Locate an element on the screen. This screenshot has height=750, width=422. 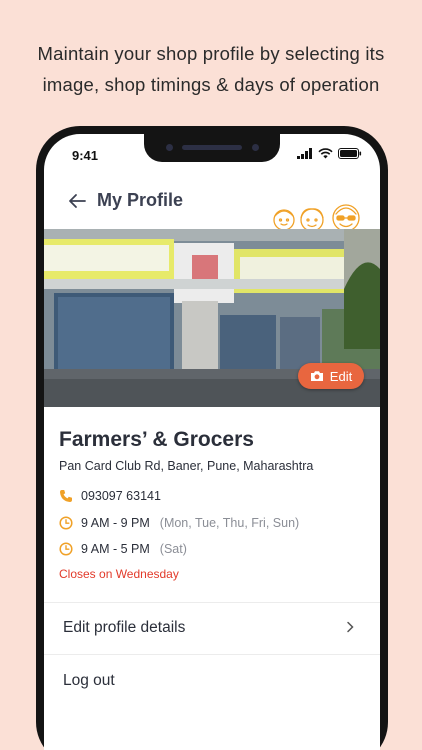
timing-row: 9 AM - 9 PM (Mon, Tue, Thu, Fri, Sun) is located at coordinates (179, 523).